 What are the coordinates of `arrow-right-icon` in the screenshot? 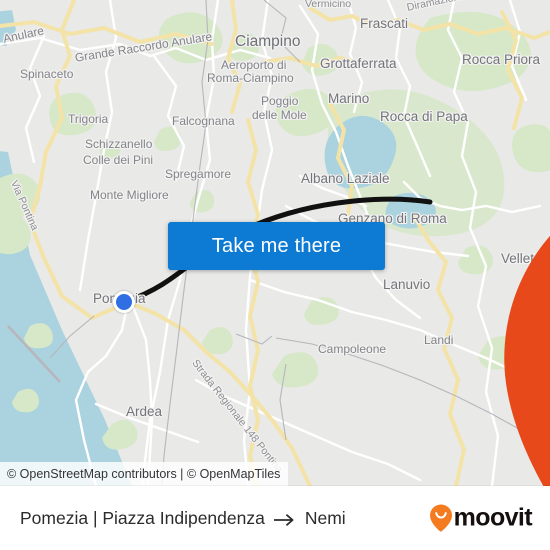 It's located at (284, 518).